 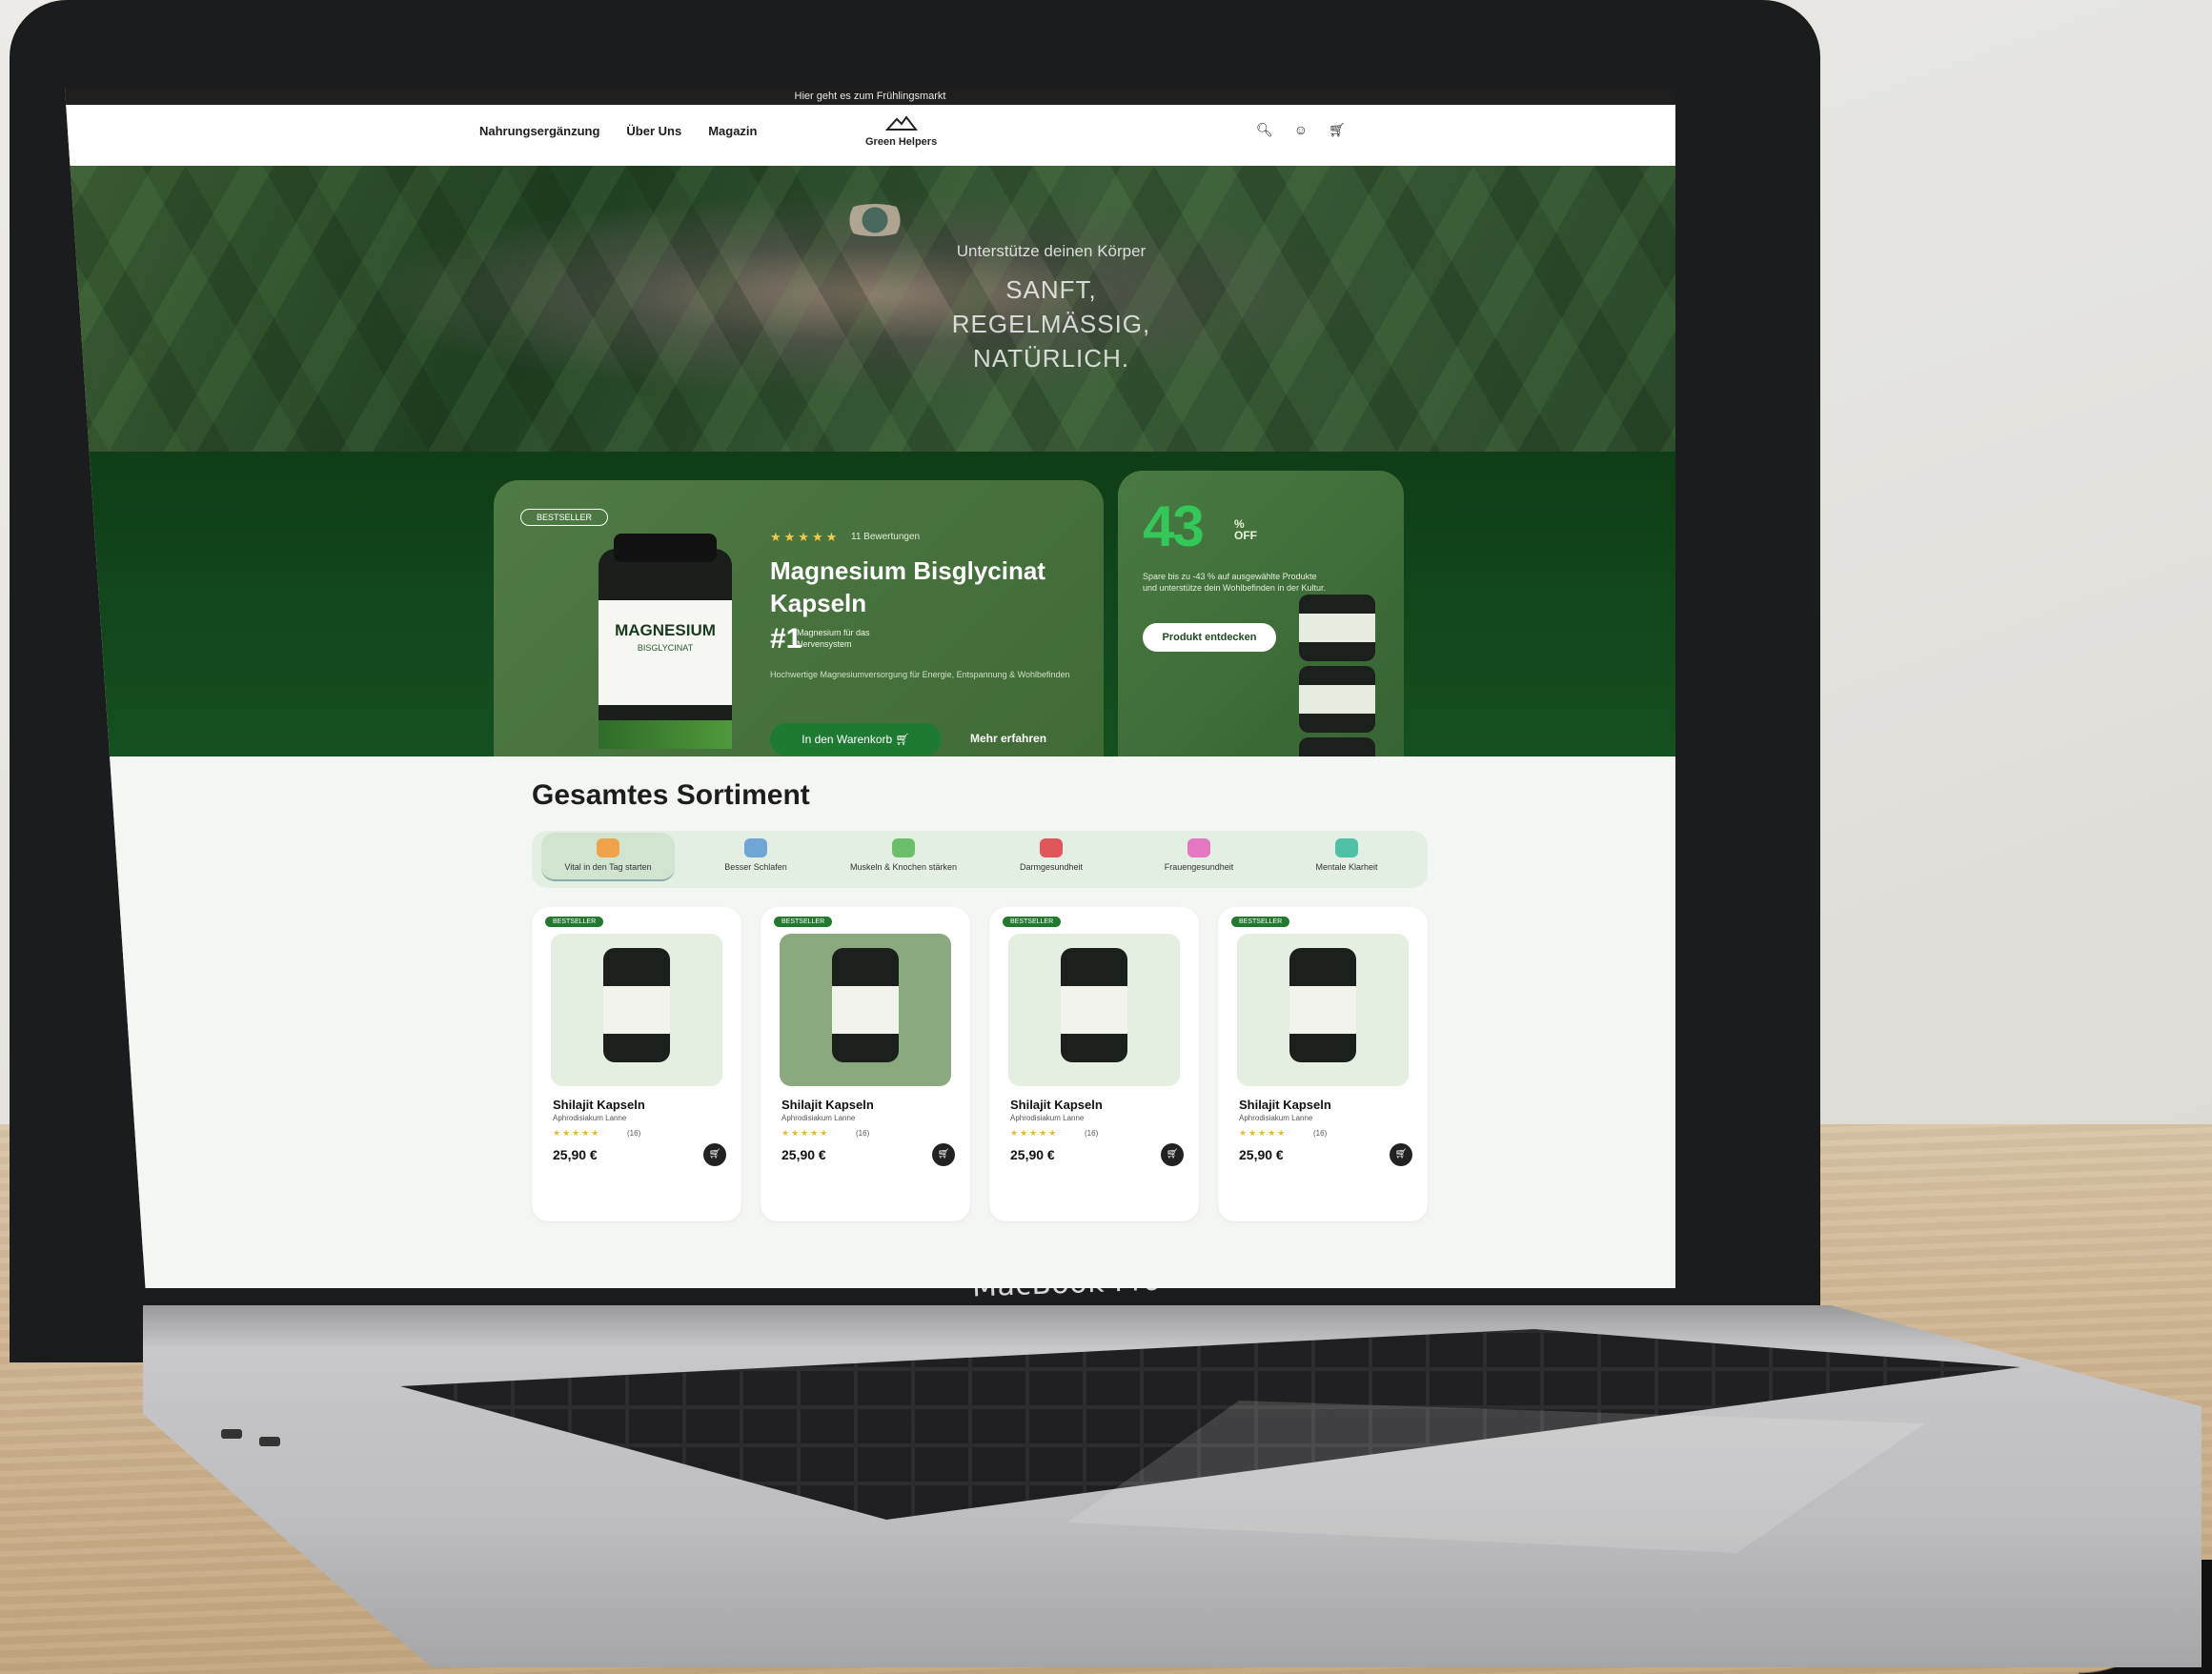 I want to click on product-title-line: Kapseln, so click(x=818, y=603).